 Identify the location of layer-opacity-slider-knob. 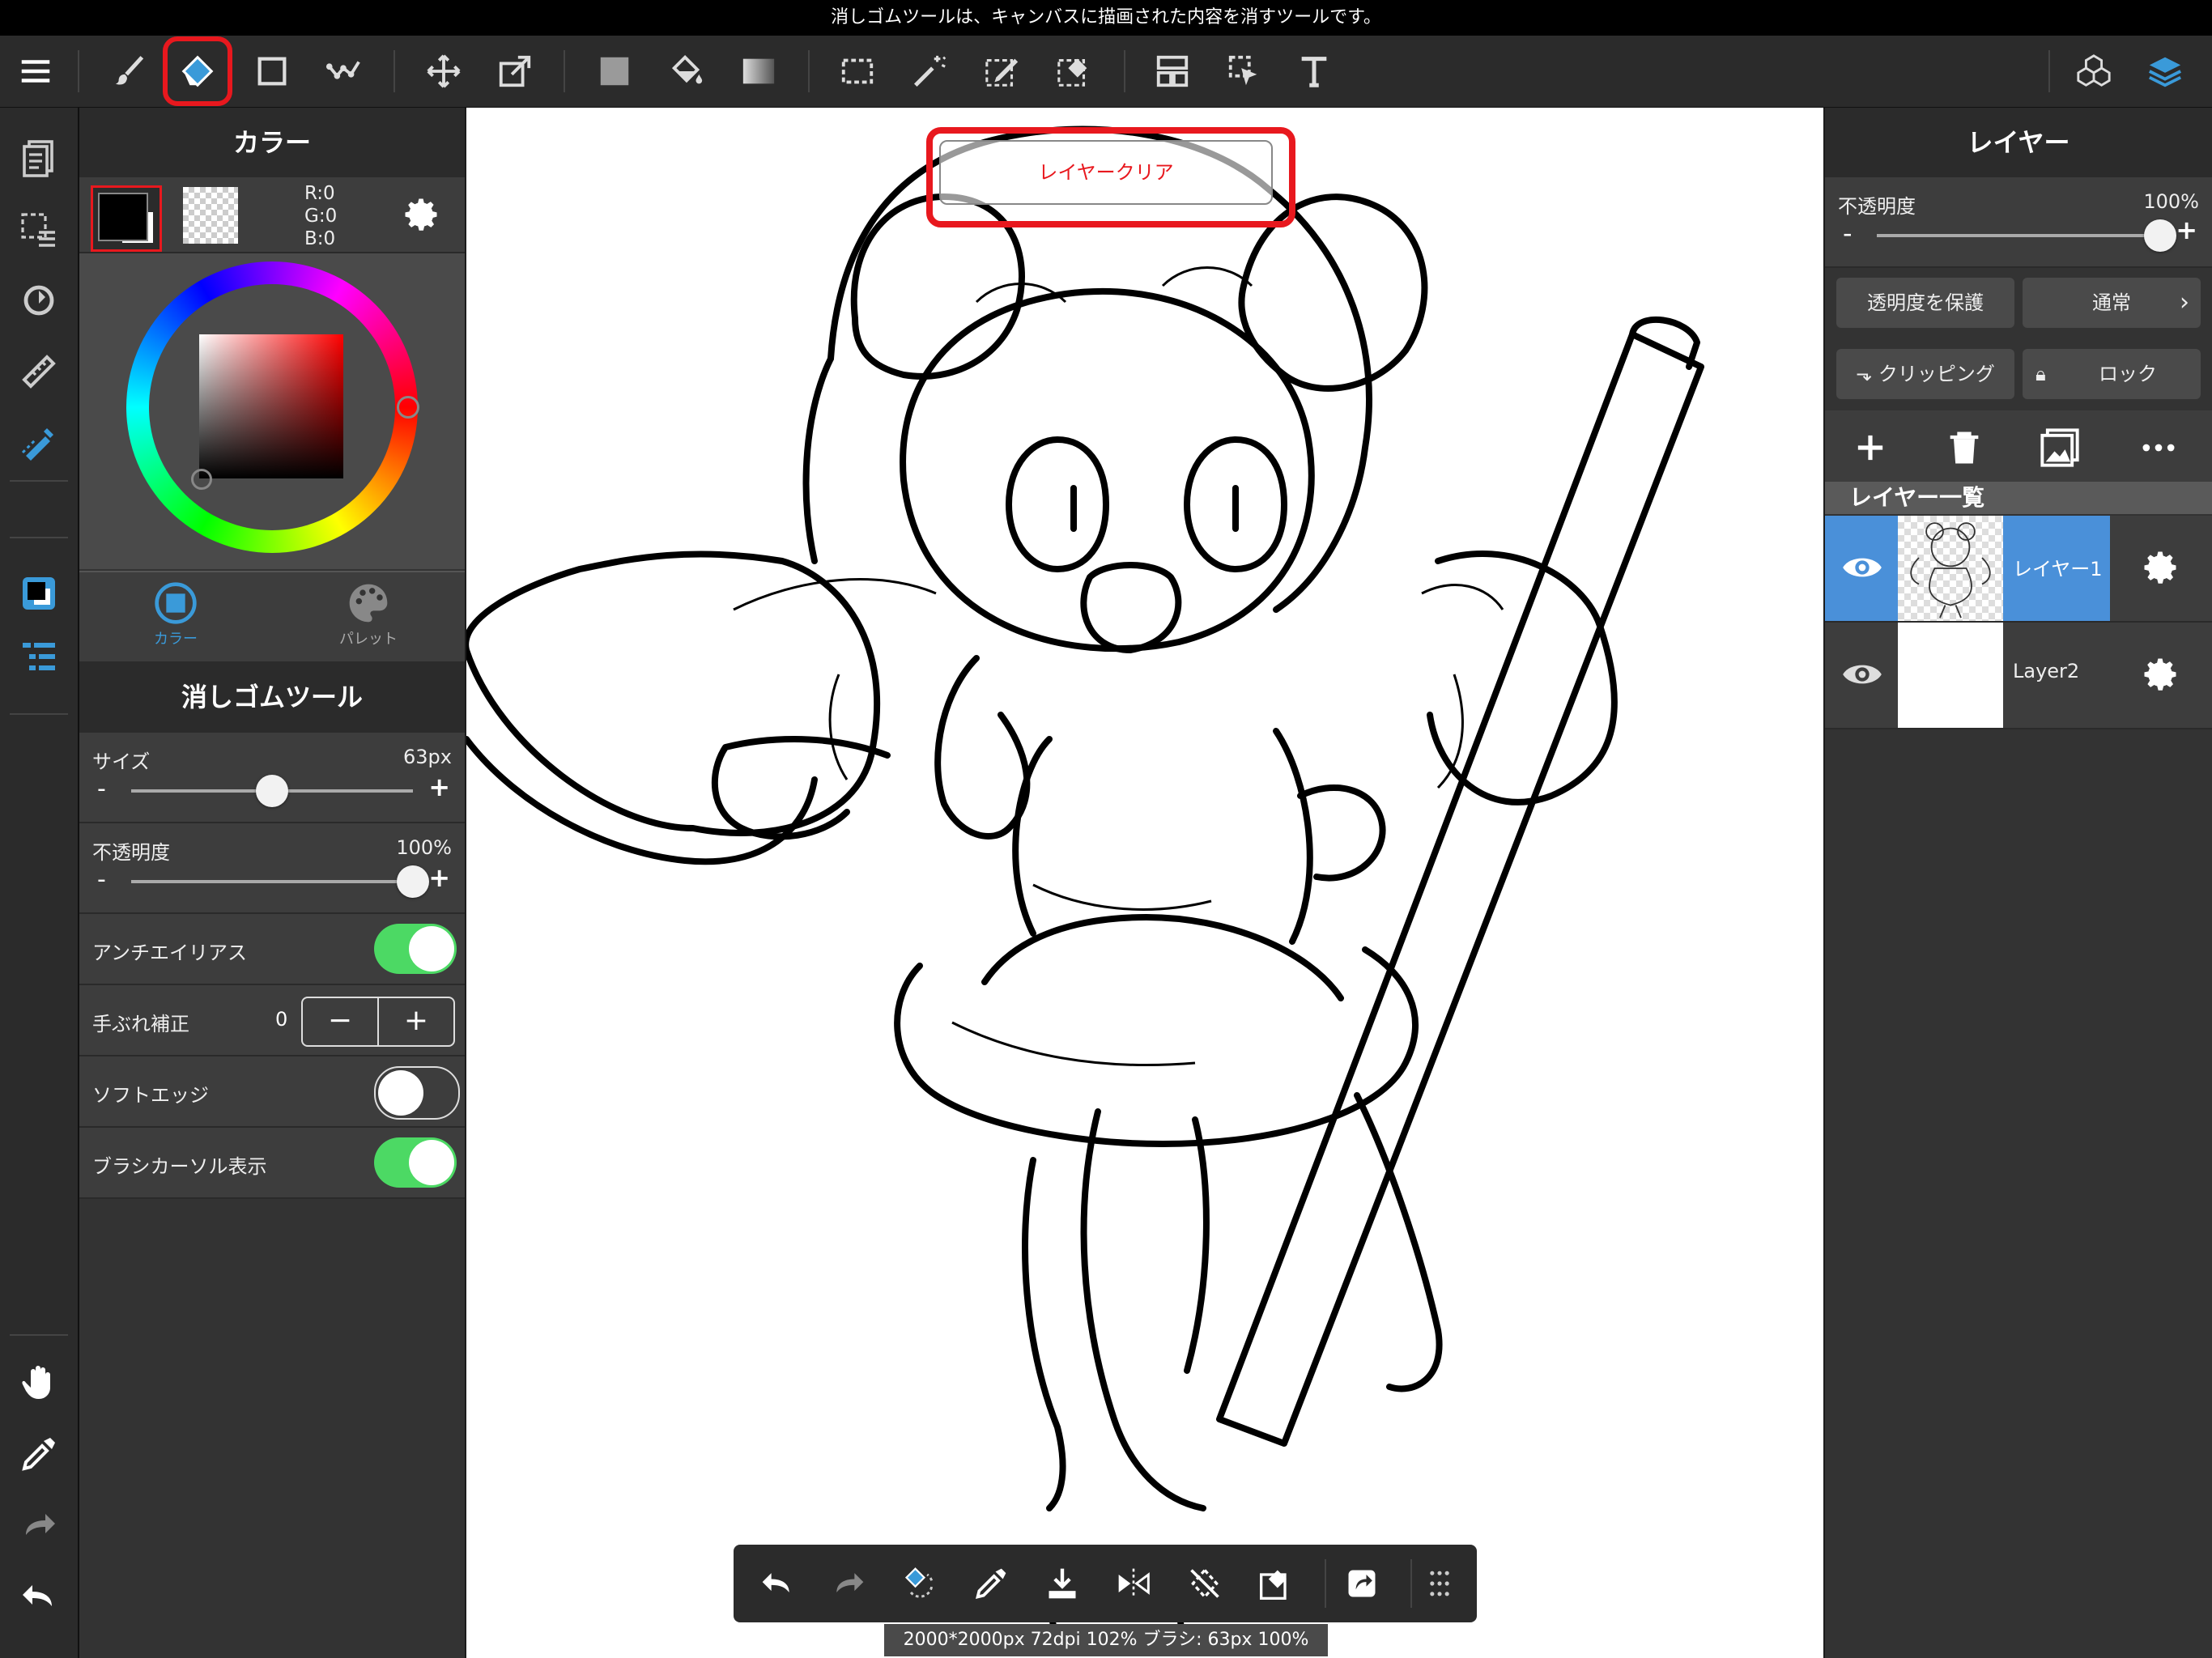
(2160, 235).